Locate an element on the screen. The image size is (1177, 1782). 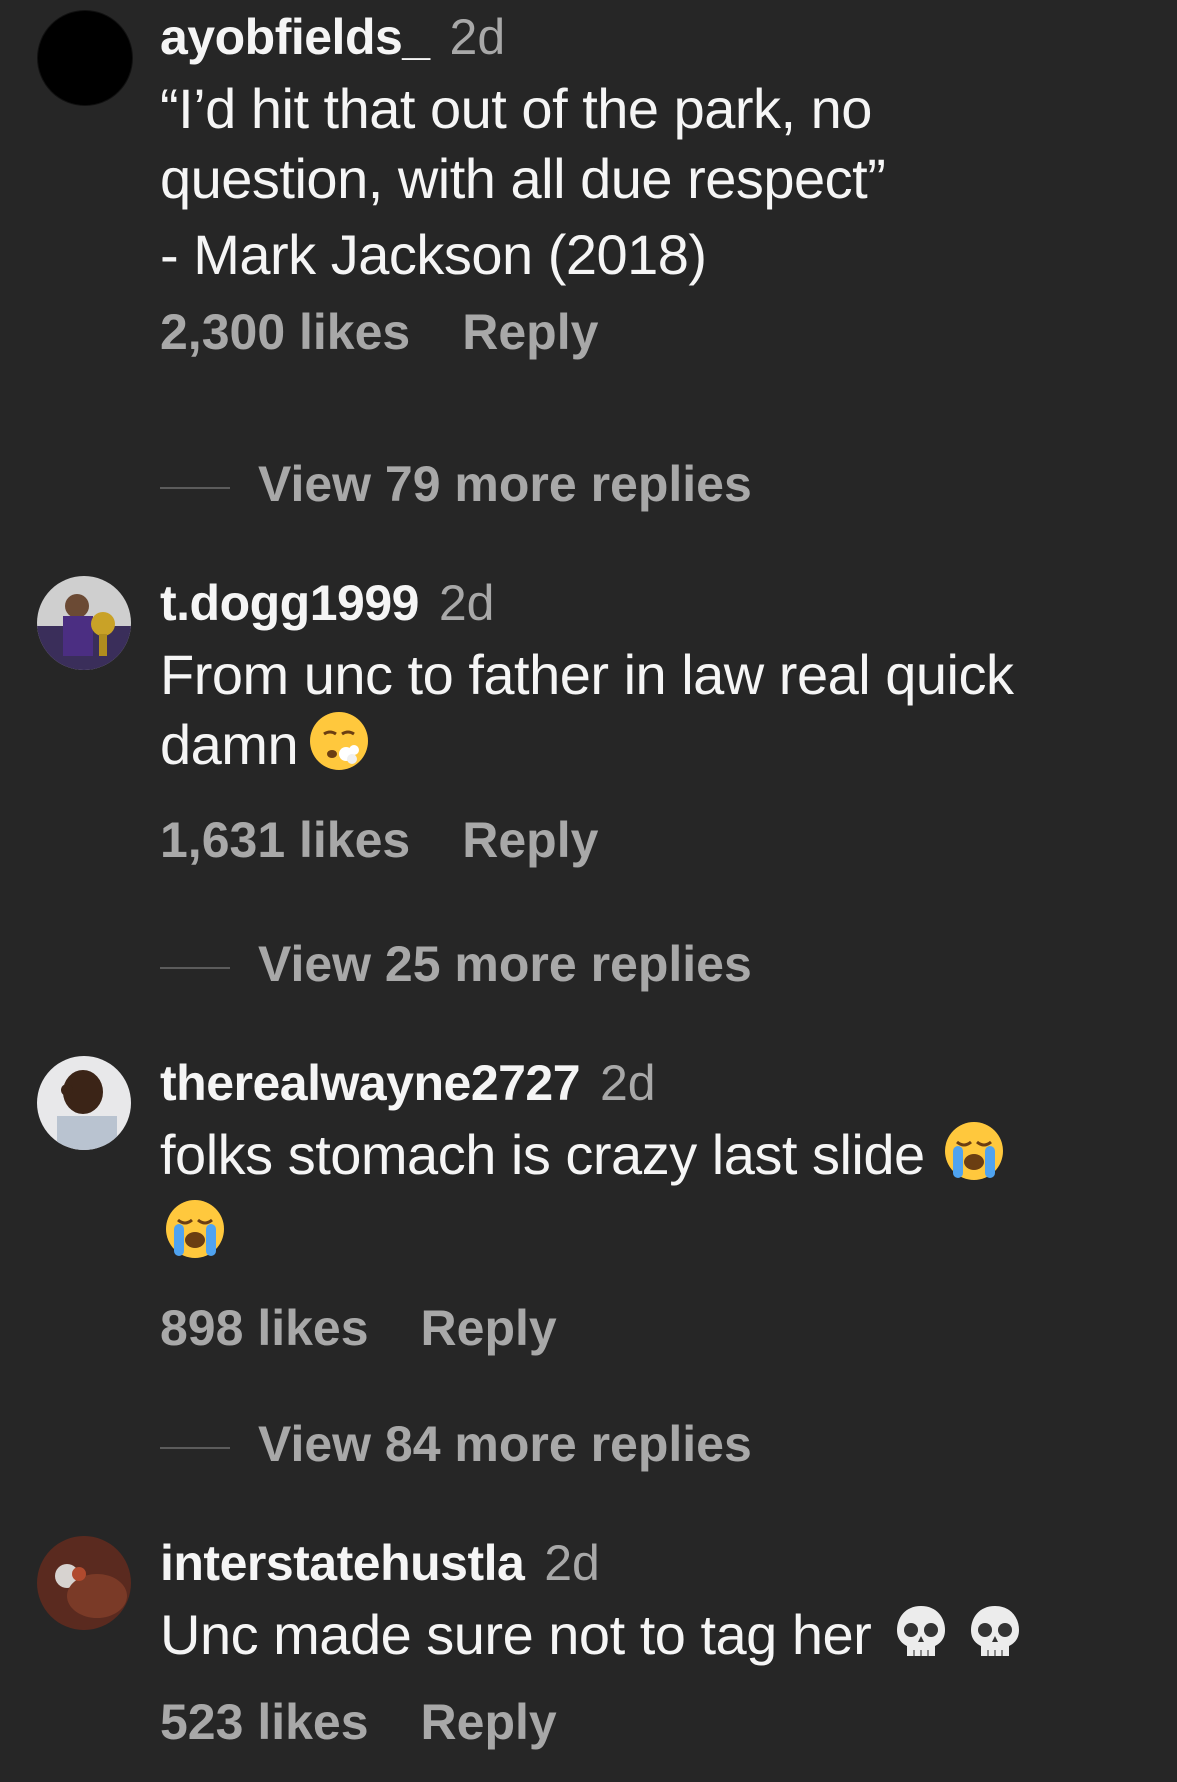
comment-text-line: From unc to father in law real quick is located at coordinates (587, 674).